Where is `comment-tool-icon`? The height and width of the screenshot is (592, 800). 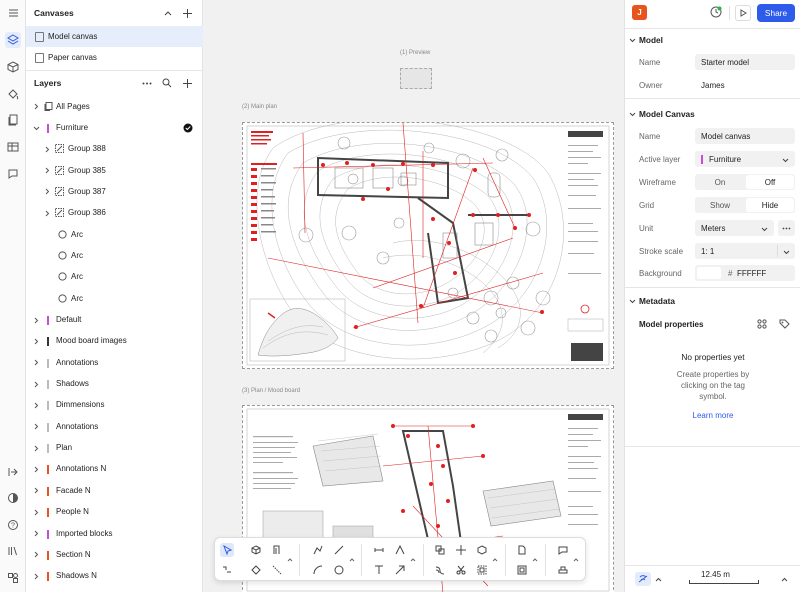 comment-tool-icon is located at coordinates (563, 550).